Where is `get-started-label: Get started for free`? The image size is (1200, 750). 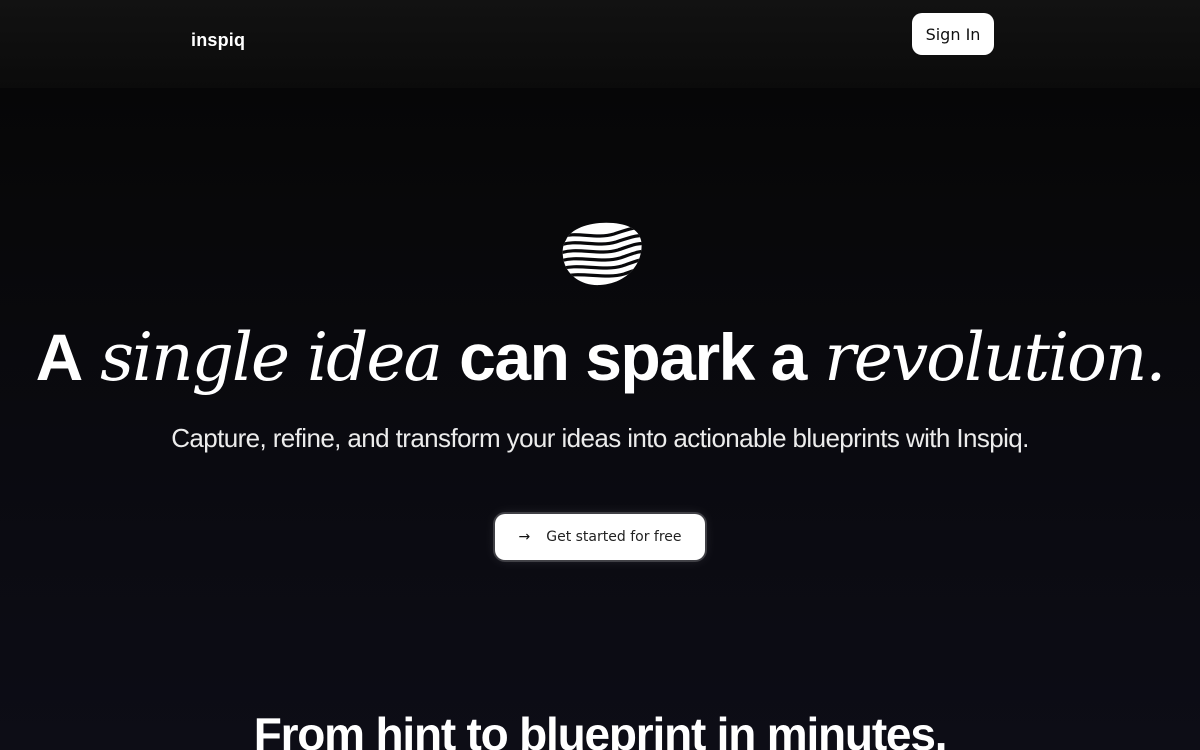 get-started-label: Get started for free is located at coordinates (614, 537).